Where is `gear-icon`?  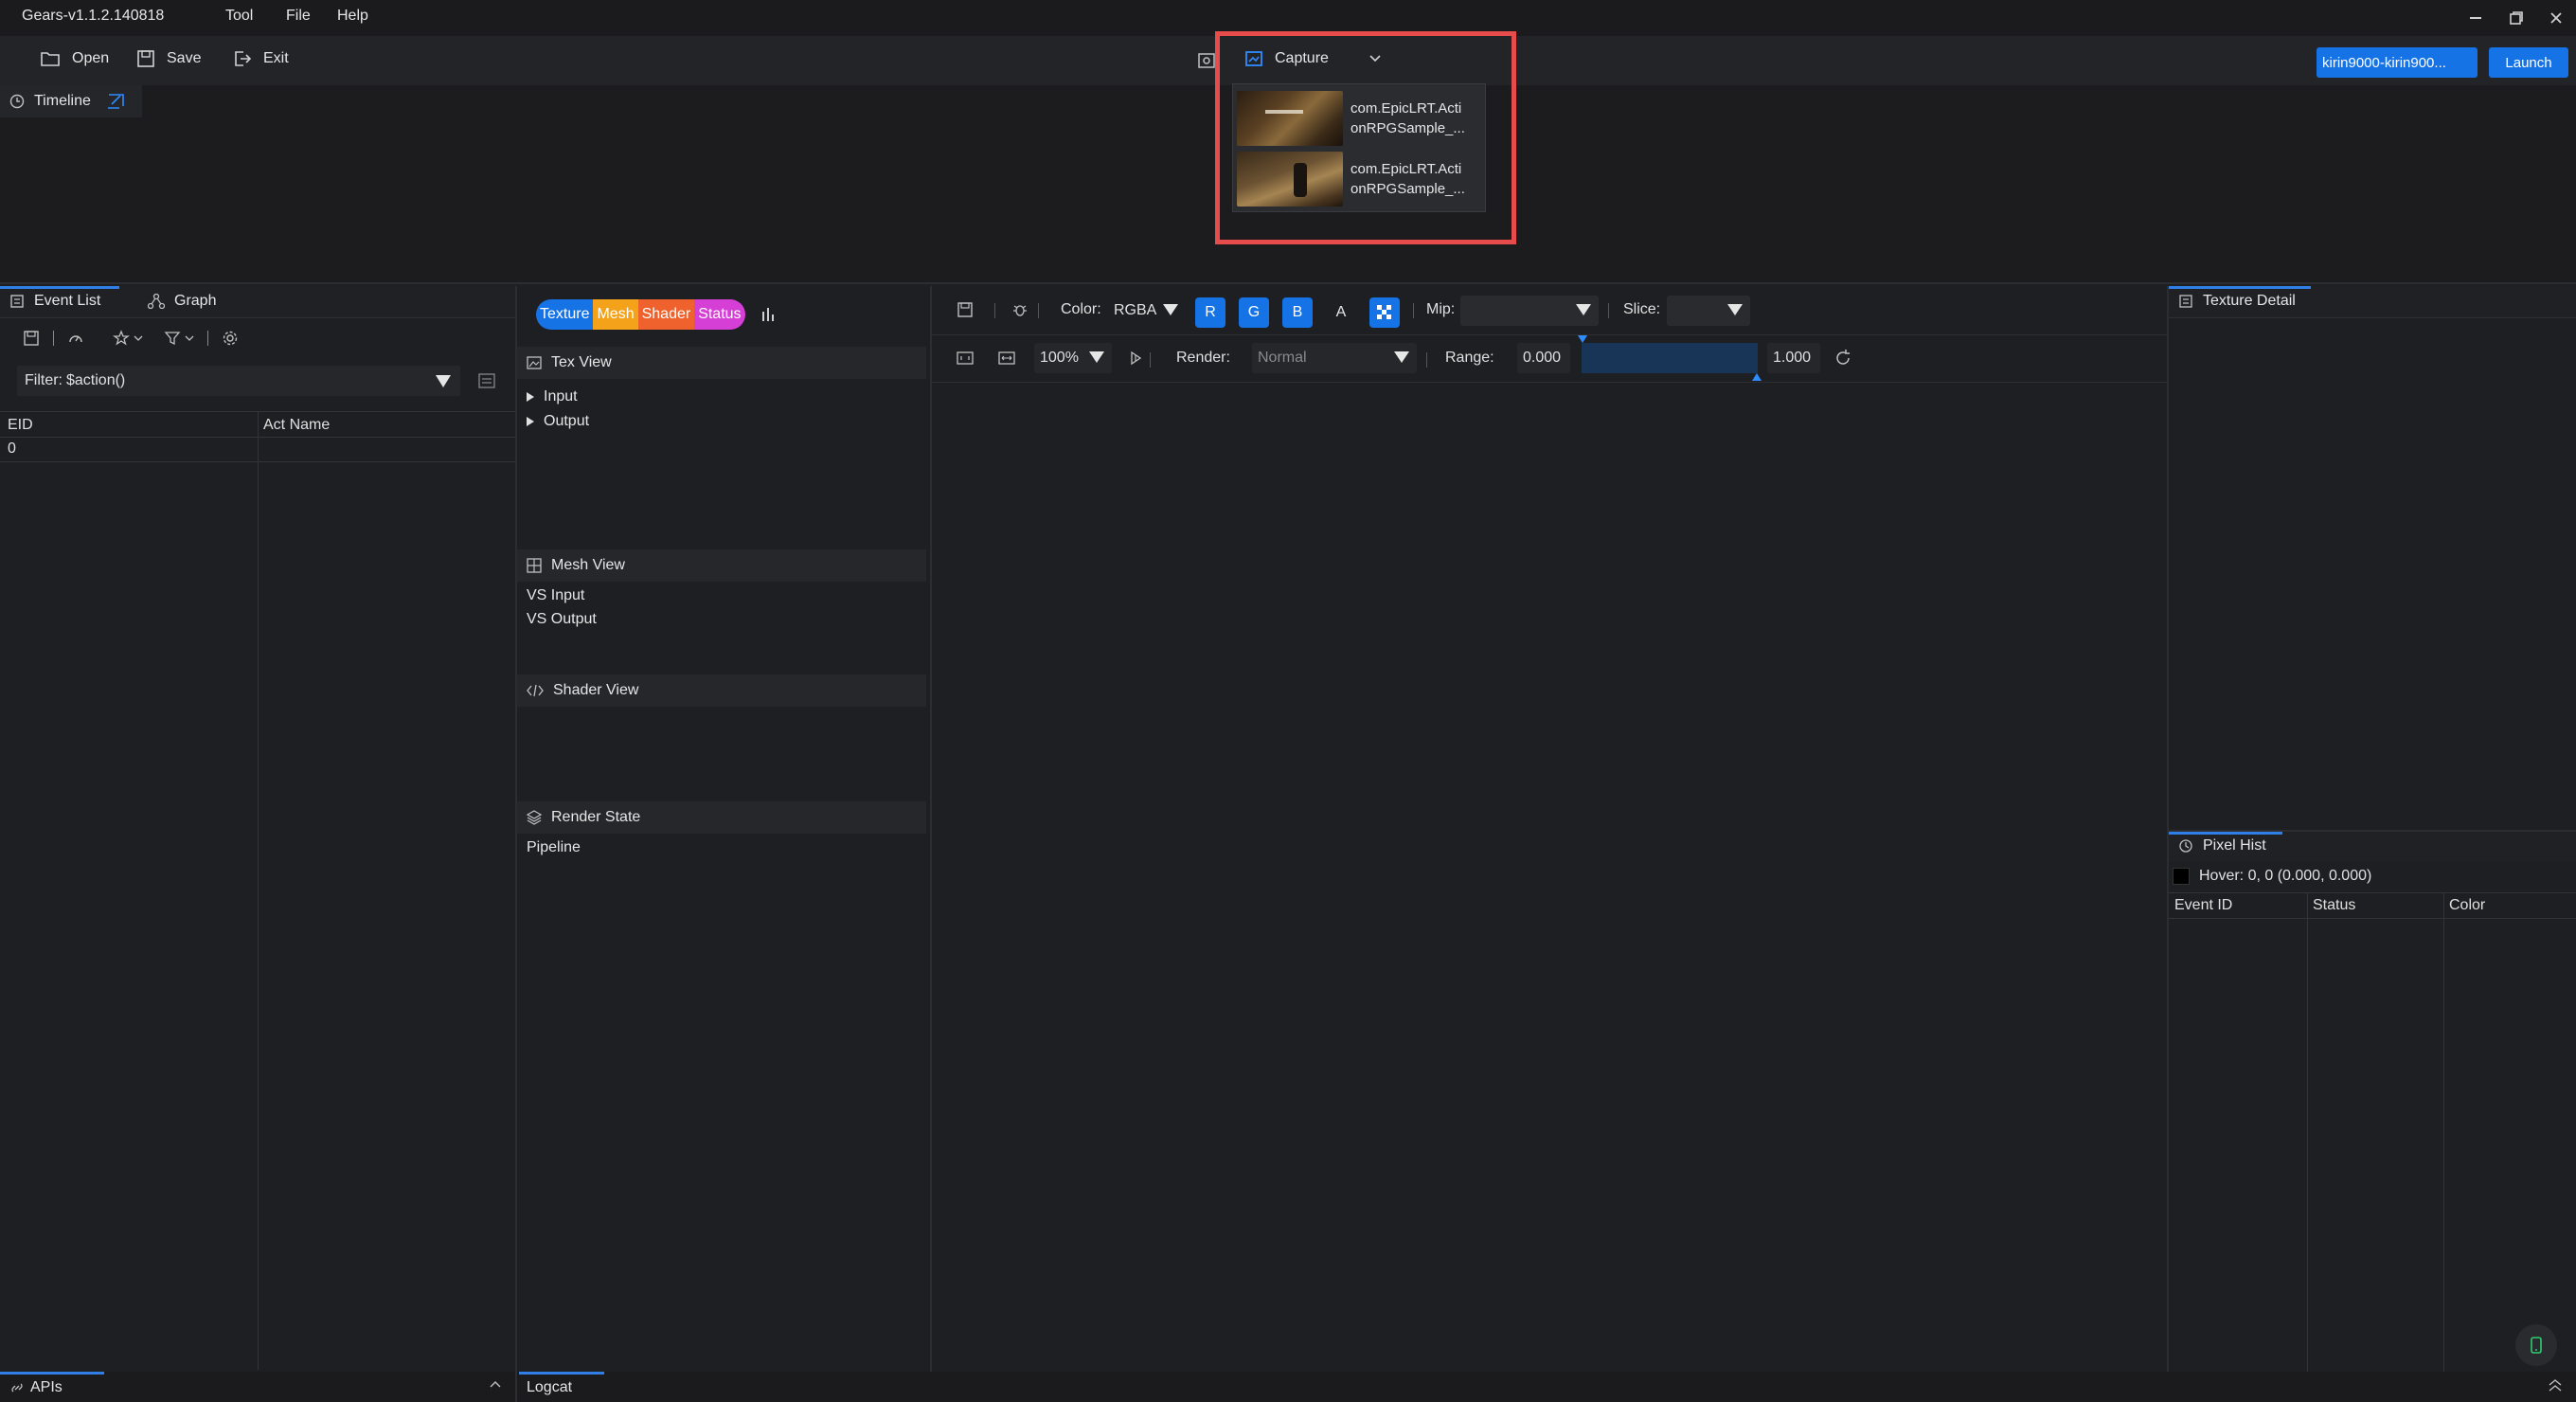 gear-icon is located at coordinates (230, 338).